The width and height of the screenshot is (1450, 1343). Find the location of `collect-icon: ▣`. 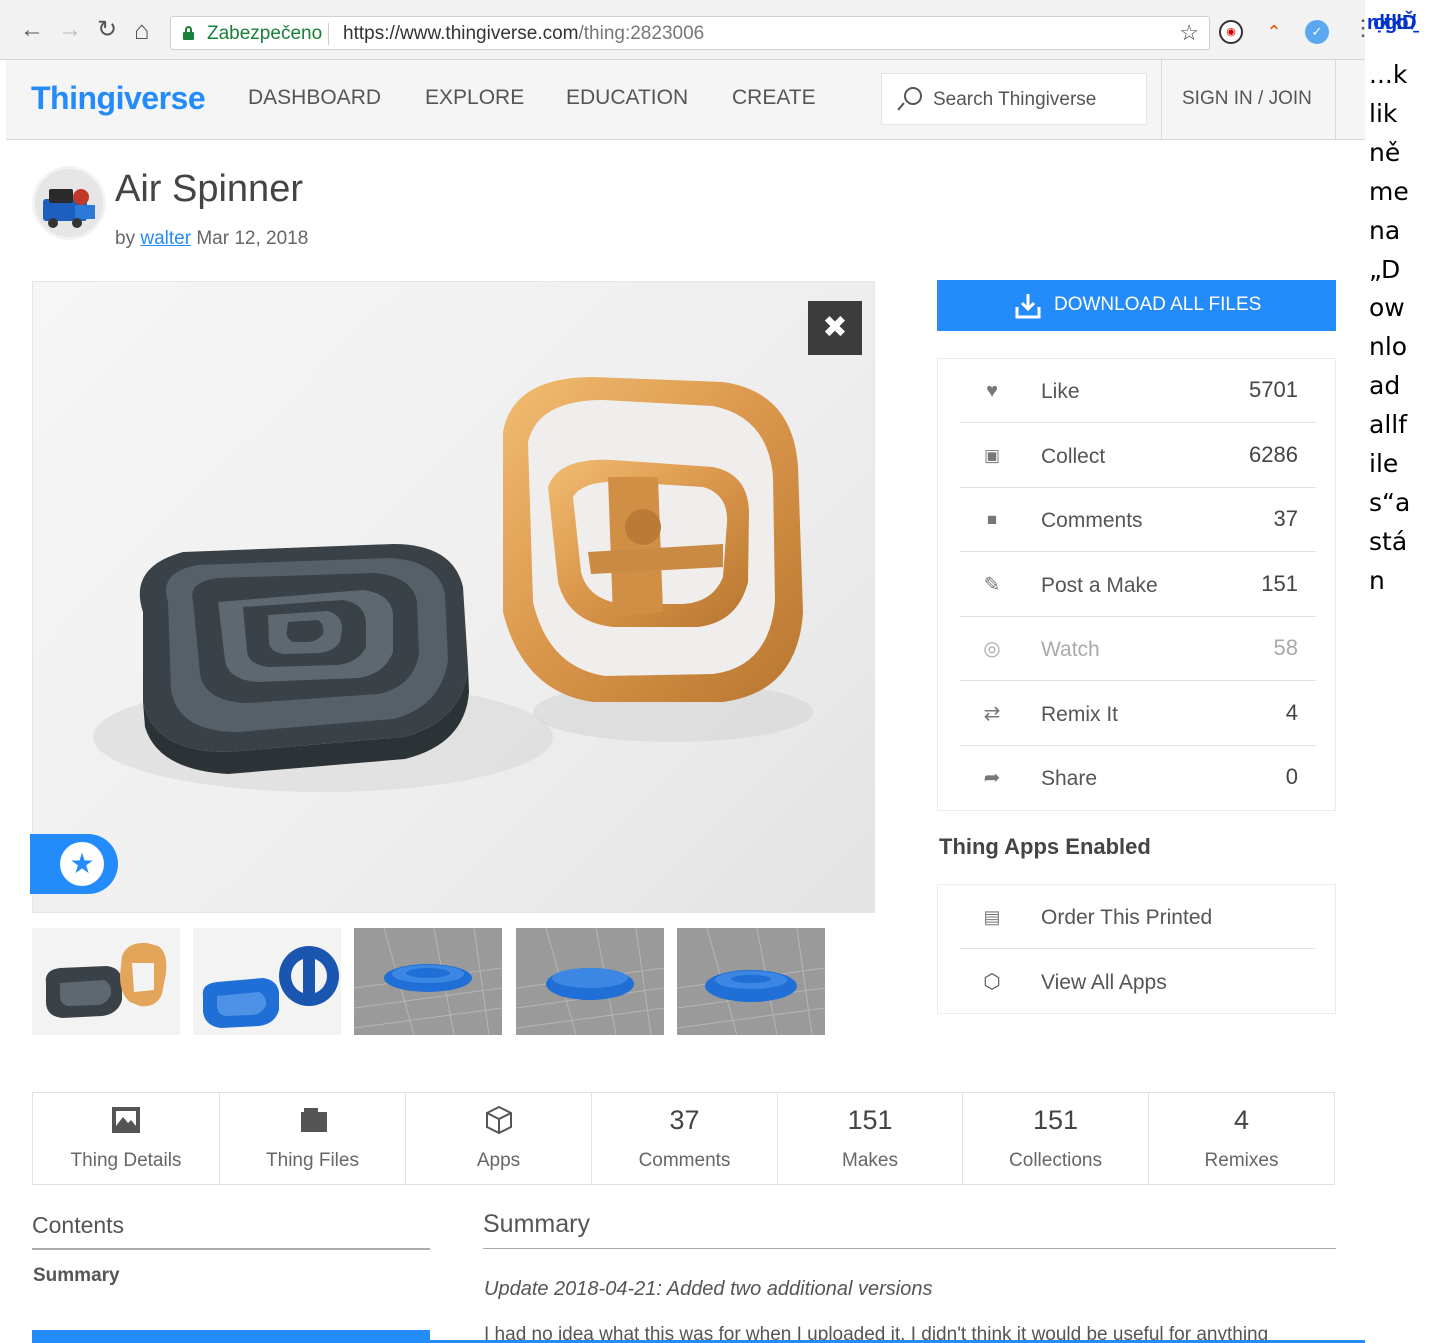

collect-icon: ▣ is located at coordinates (992, 455).